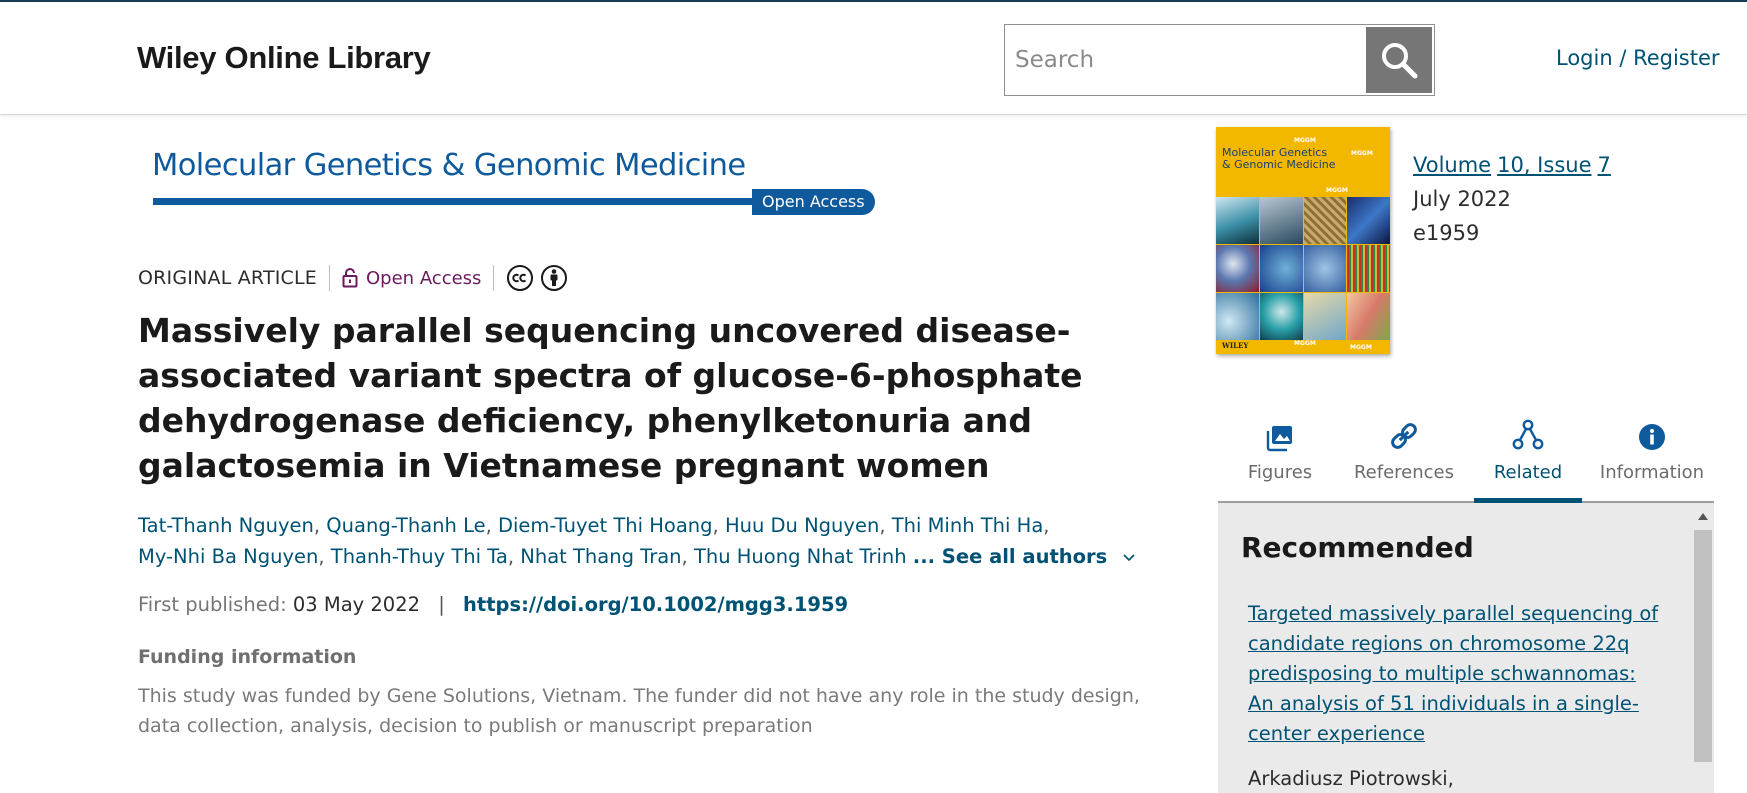  What do you see at coordinates (1279, 439) in the screenshot?
I see `image-icon` at bounding box center [1279, 439].